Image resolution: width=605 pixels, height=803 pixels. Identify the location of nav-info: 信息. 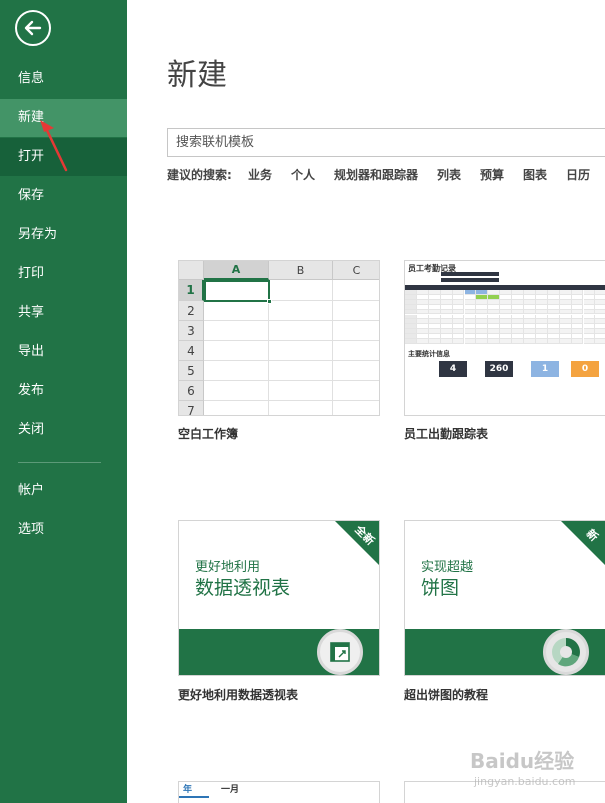
(63, 79).